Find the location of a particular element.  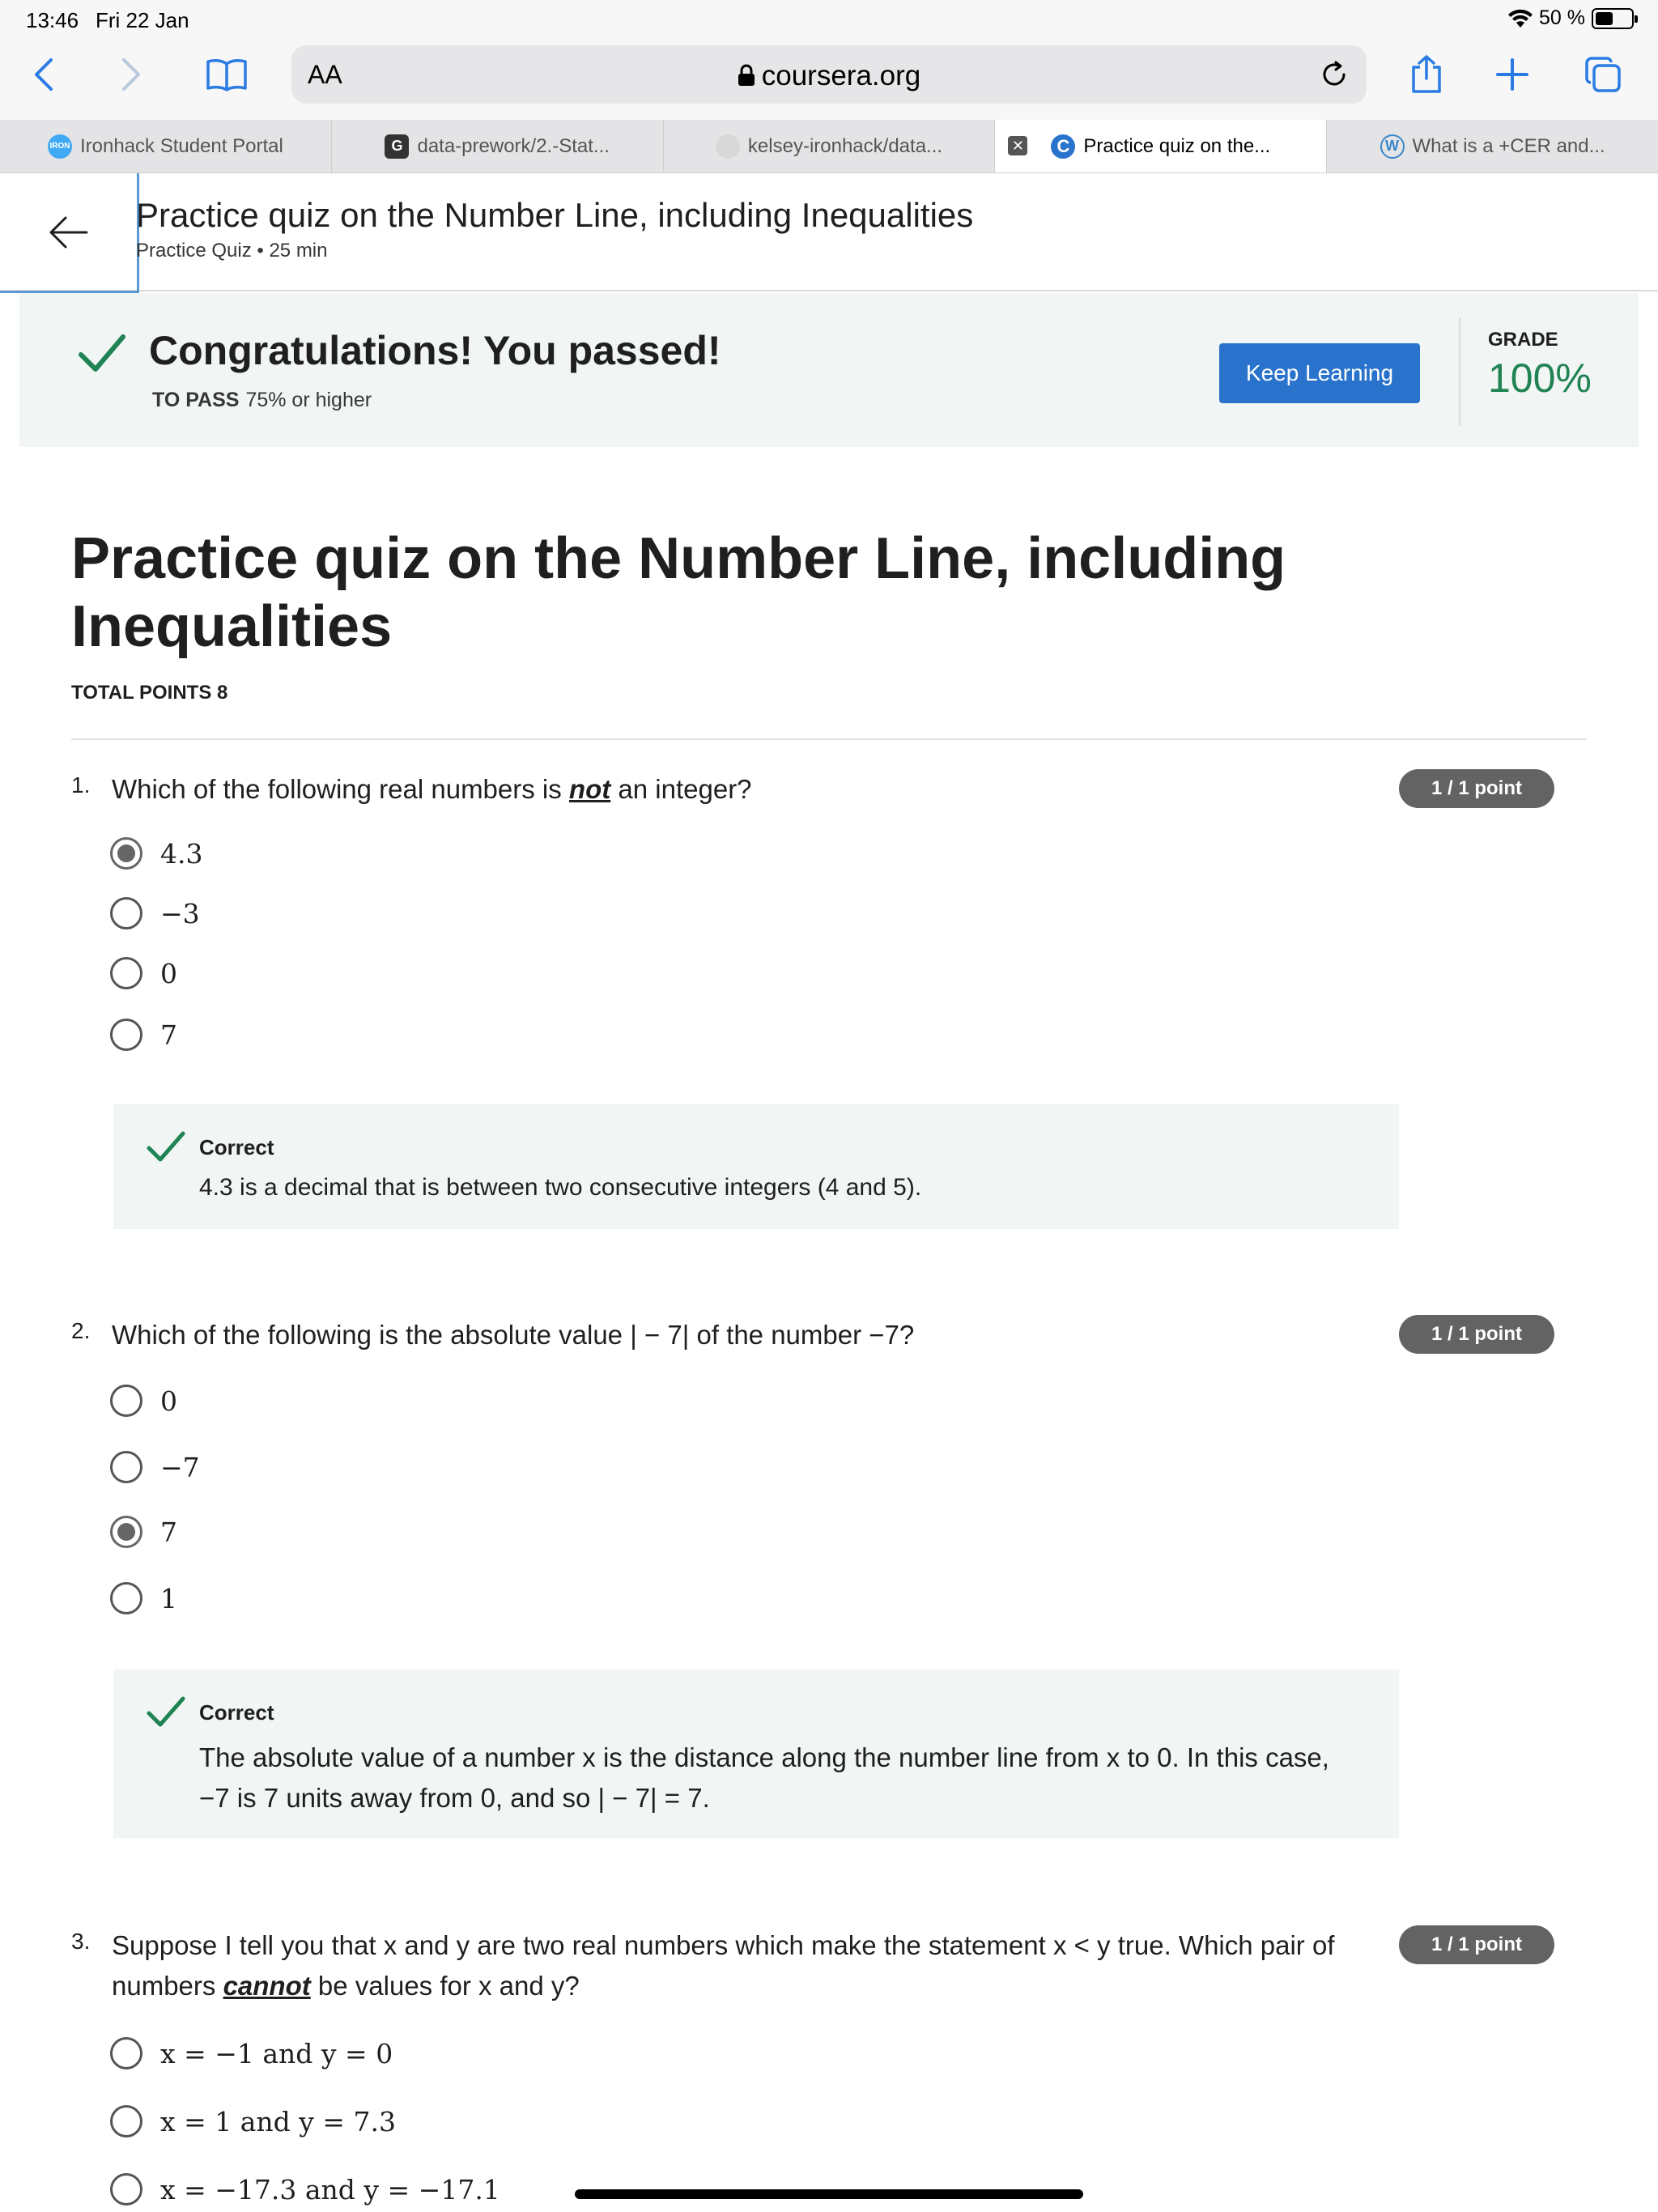

url-text: coursera.org is located at coordinates (841, 75).